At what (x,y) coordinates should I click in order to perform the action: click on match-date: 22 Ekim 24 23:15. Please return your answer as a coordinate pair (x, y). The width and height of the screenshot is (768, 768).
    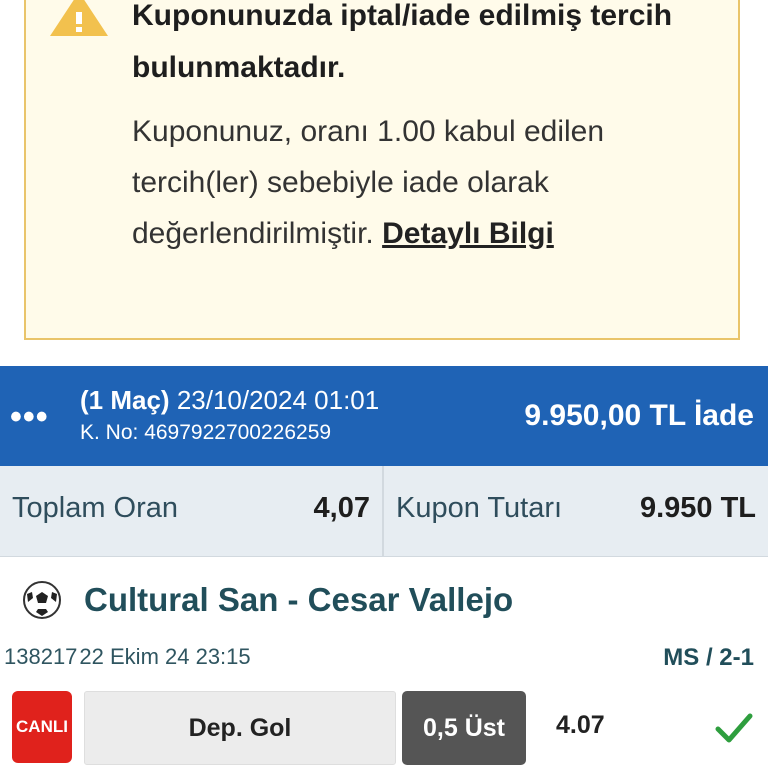
    Looking at the image, I should click on (165, 656).